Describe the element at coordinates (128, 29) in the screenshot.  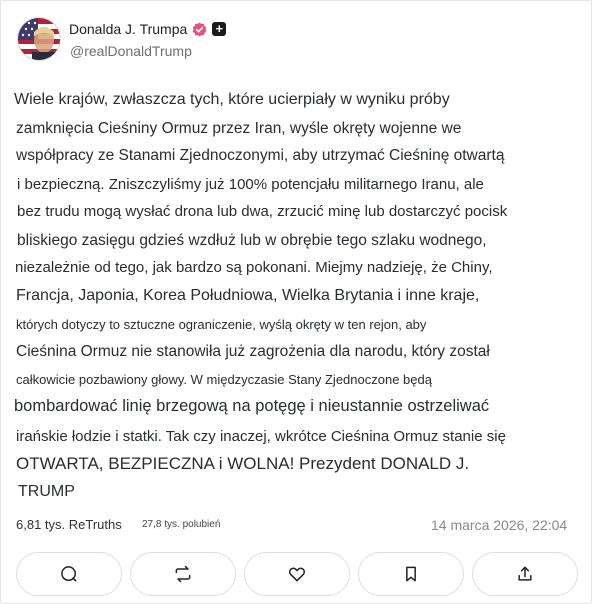
I see `display-name: Donalda J. Trumpa` at that location.